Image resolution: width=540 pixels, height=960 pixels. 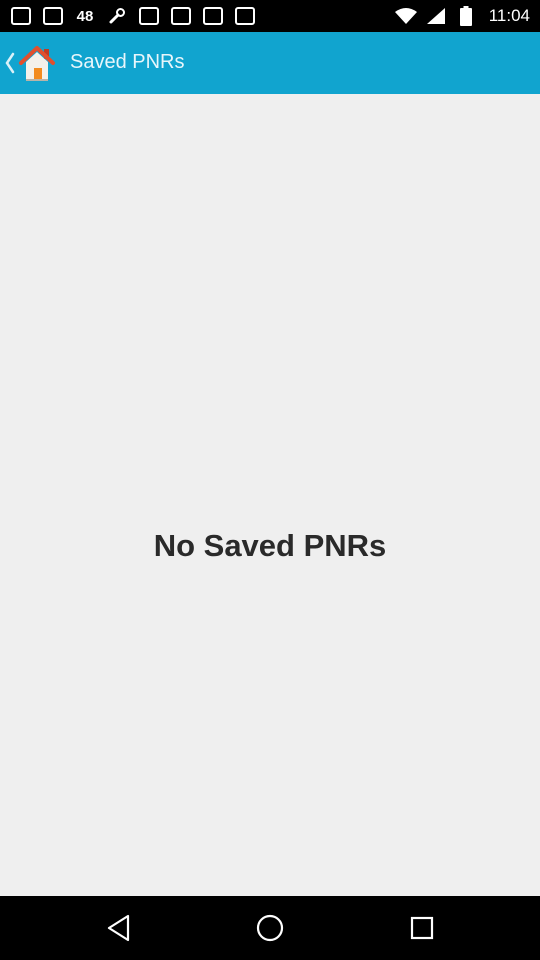 I want to click on navigation-bar, so click(x=270, y=928).